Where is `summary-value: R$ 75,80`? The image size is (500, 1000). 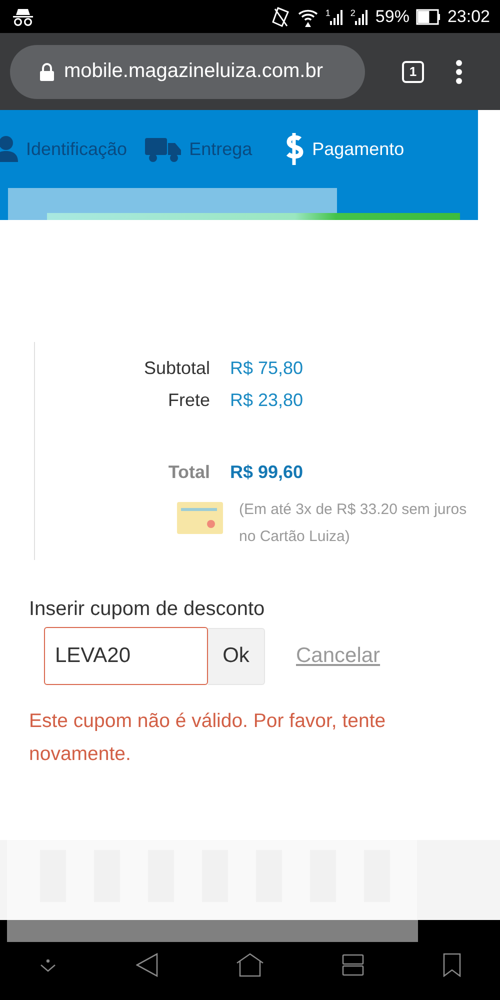 summary-value: R$ 75,80 is located at coordinates (267, 368).